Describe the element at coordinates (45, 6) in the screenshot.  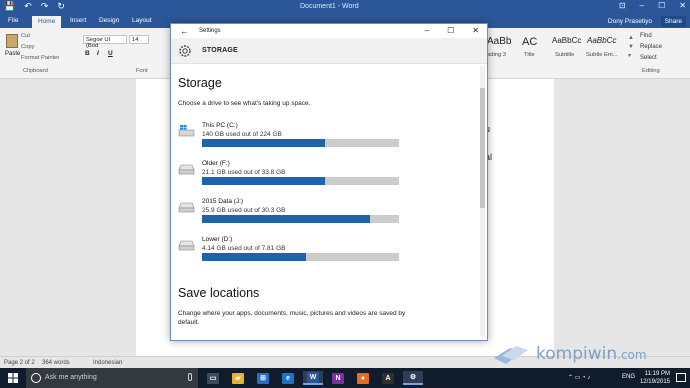
I see `redo-icon: ↷` at that location.